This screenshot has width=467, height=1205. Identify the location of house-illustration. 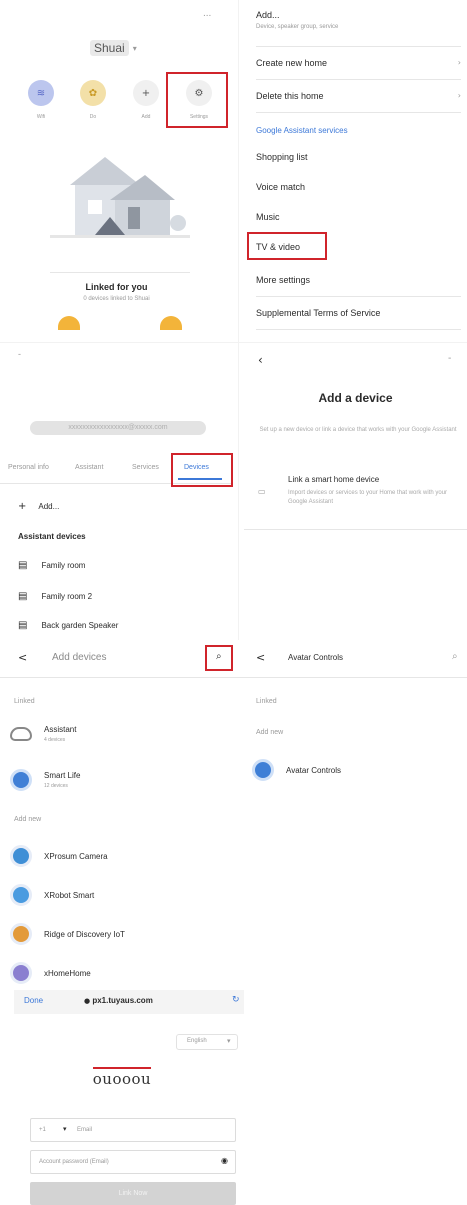
(120, 192).